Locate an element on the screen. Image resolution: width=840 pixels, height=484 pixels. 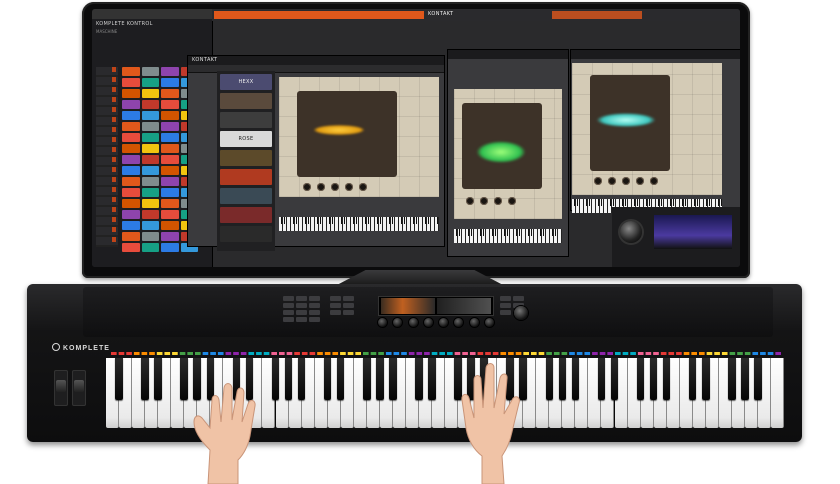
white-key is located at coordinates (777, 393).